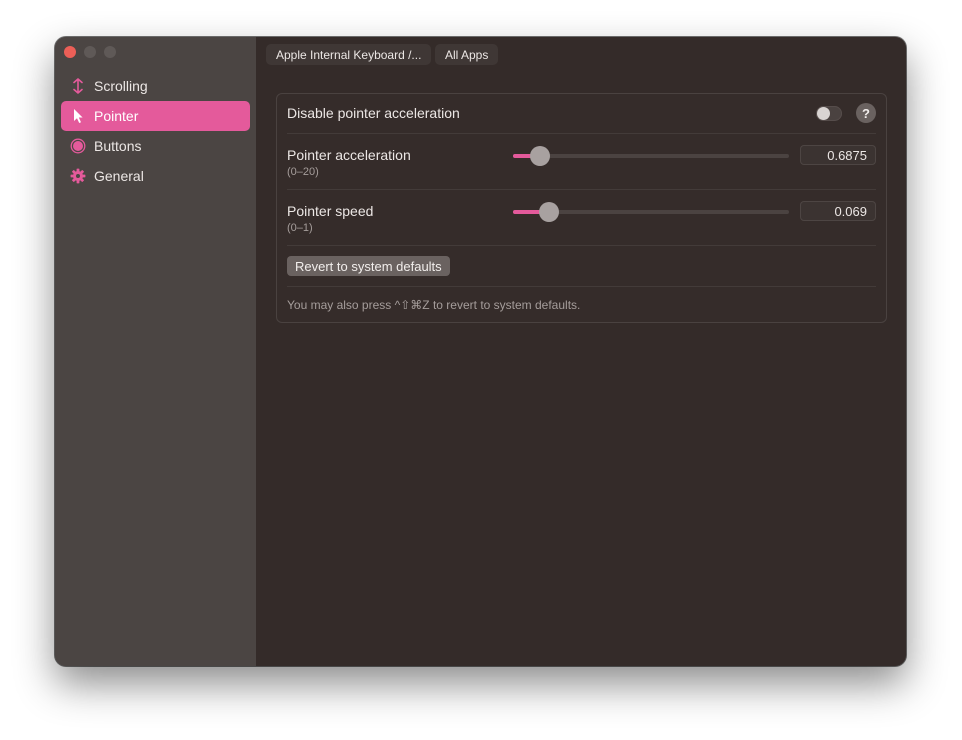  Describe the element at coordinates (866, 113) in the screenshot. I see `help-button: ?` at that location.